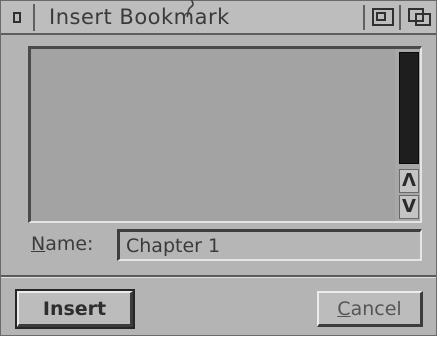  What do you see at coordinates (38, 244) in the screenshot?
I see `name-label-mnemonic: N` at bounding box center [38, 244].